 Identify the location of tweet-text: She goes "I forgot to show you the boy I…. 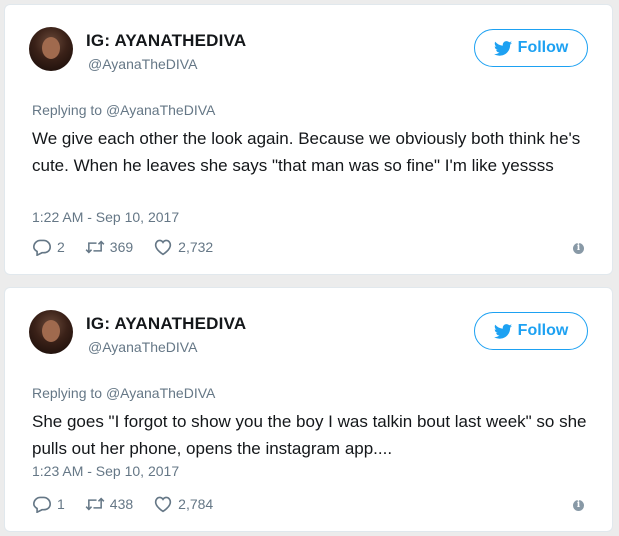
(309, 435).